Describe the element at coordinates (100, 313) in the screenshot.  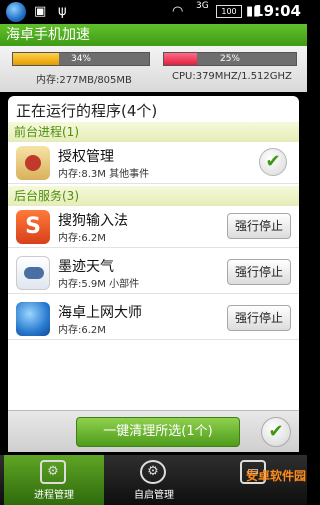
I see `app-name: 海卓上网大师` at that location.